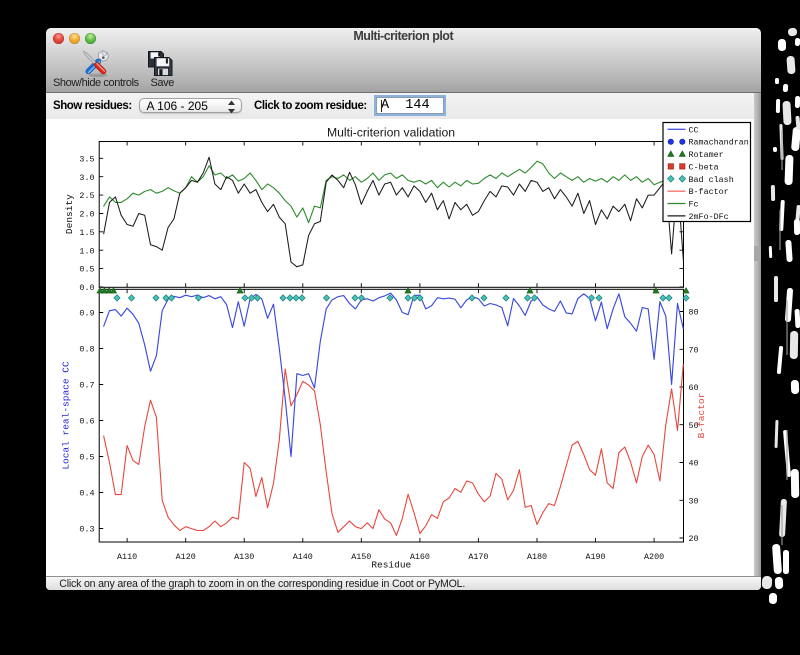 This screenshot has width=800, height=655. I want to click on svg-text: Fc, so click(694, 205).